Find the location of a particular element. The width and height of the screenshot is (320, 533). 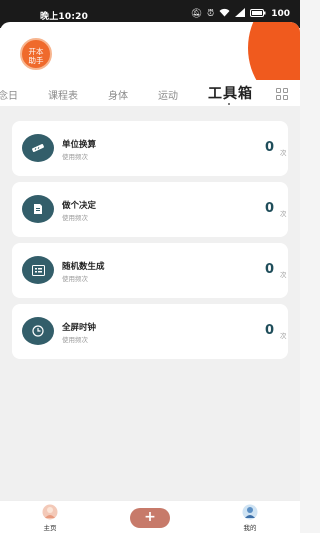

nav-profile-label: 我的 is located at coordinates (250, 528).